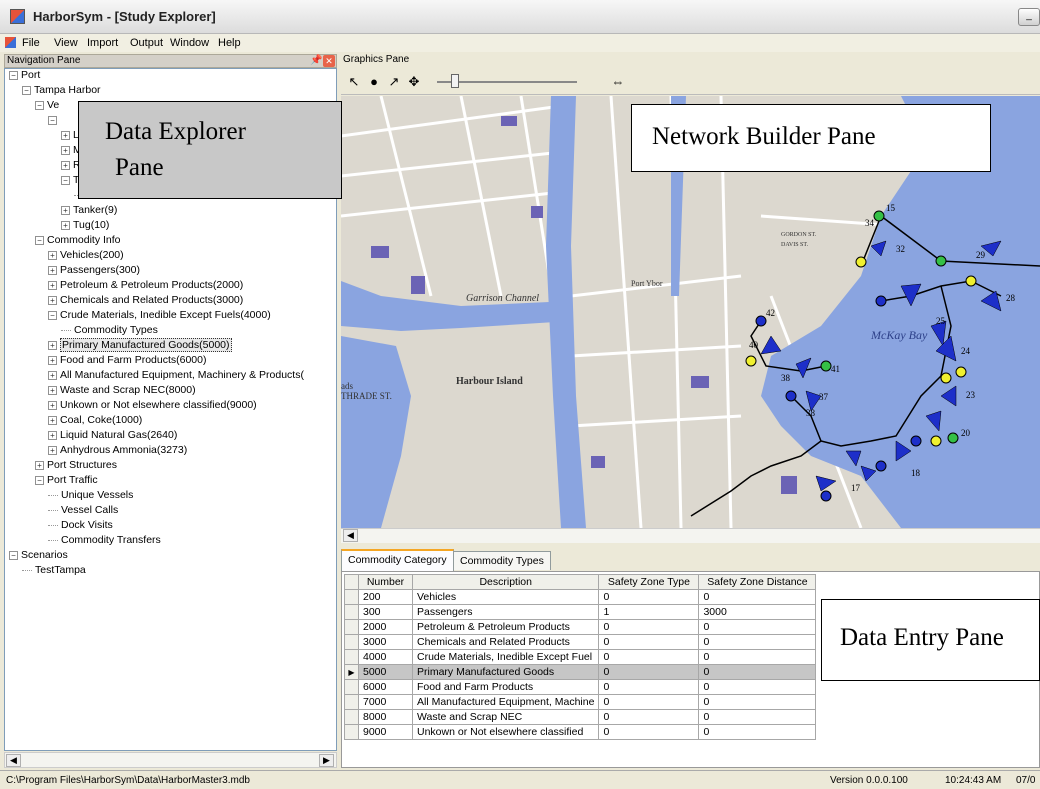 Image resolution: width=1040 pixels, height=789 pixels. What do you see at coordinates (649, 582) in the screenshot?
I see `column-header-safety-zone-type: Safety Zone Type` at bounding box center [649, 582].